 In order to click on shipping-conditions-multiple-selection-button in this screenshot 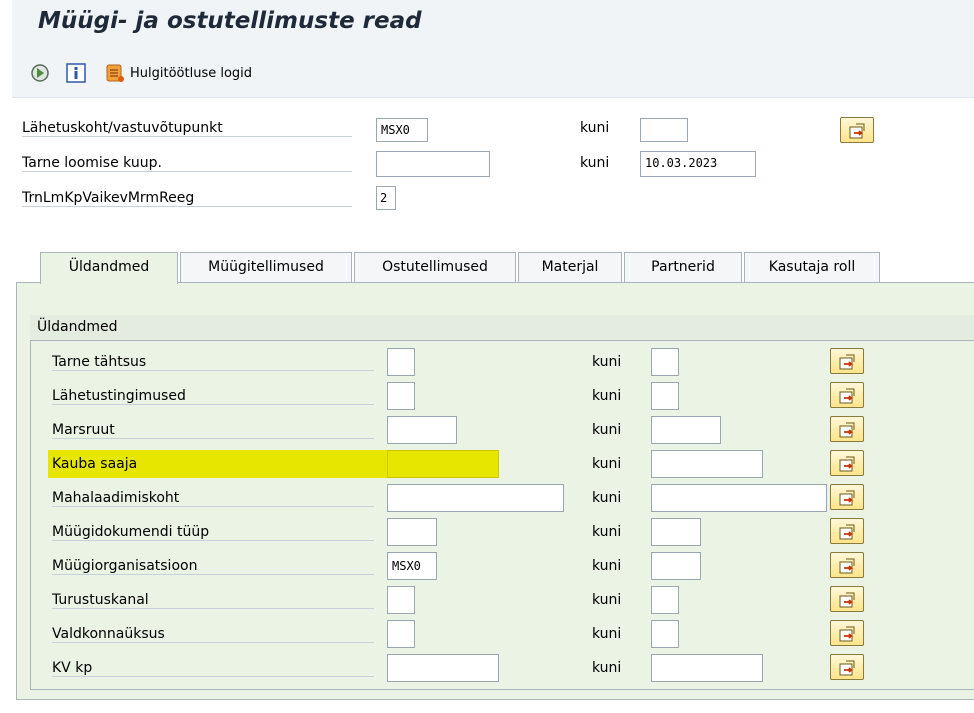, I will do `click(847, 395)`.